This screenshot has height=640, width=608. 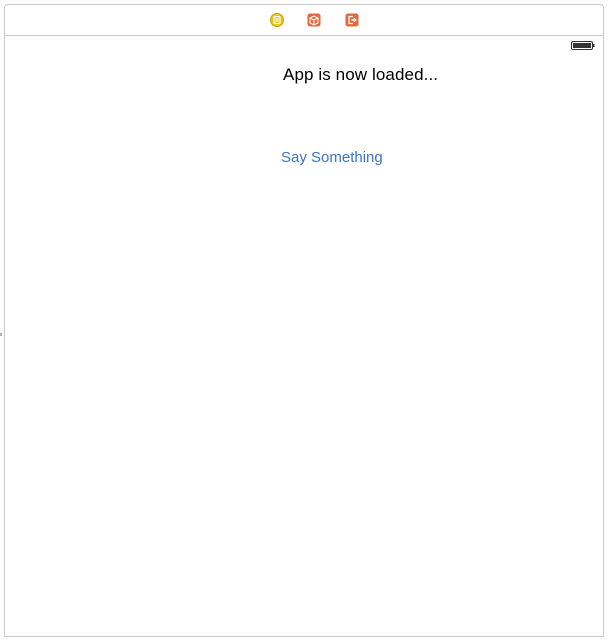 I want to click on scene-dock, so click(x=304, y=19).